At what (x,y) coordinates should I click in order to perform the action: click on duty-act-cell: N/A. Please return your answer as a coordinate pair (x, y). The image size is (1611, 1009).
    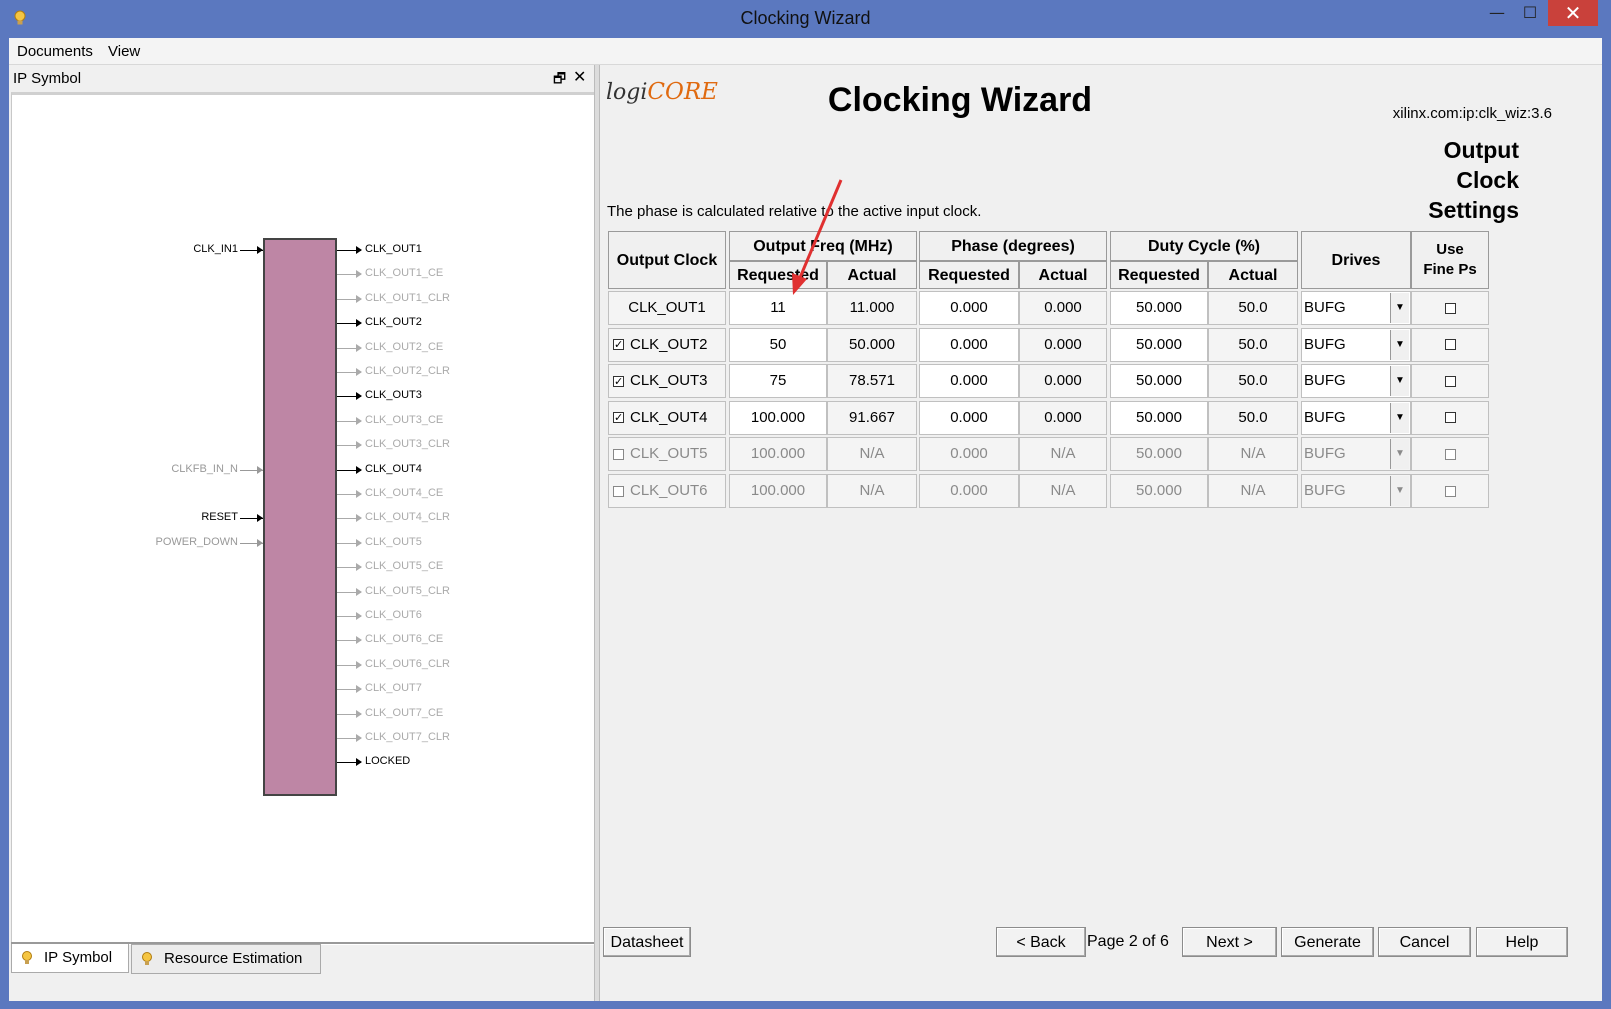
    Looking at the image, I should click on (1253, 454).